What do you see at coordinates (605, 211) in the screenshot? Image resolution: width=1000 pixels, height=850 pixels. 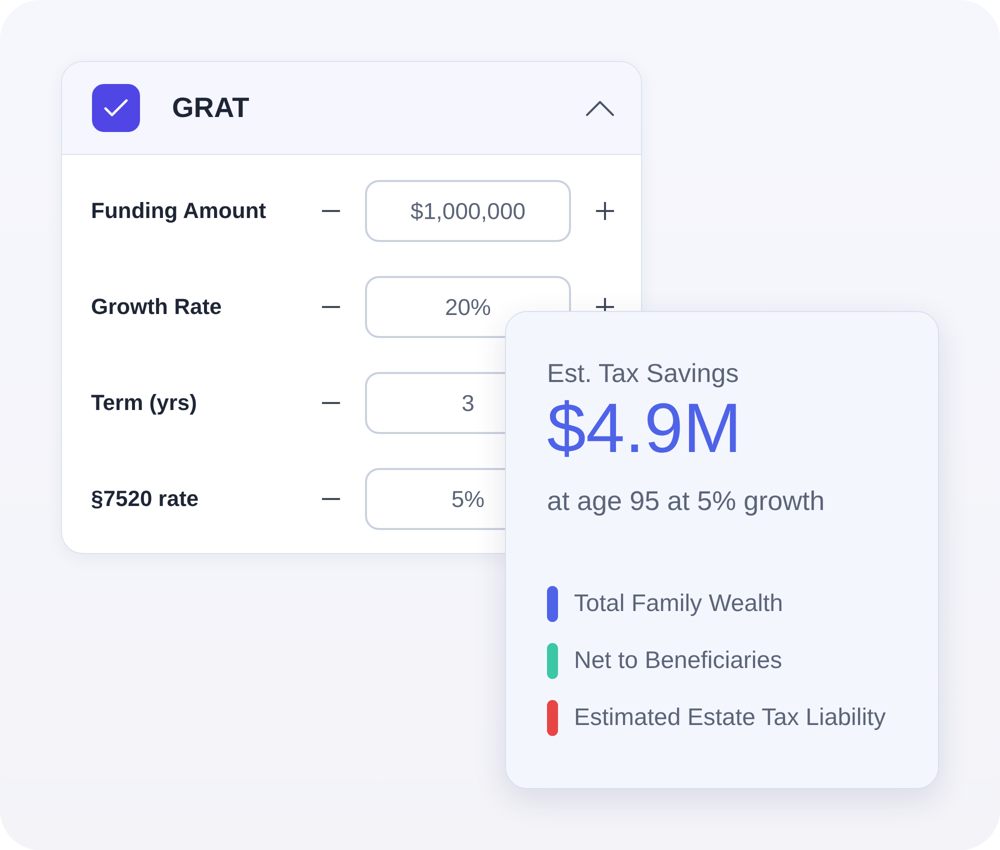 I see `plus-icon` at bounding box center [605, 211].